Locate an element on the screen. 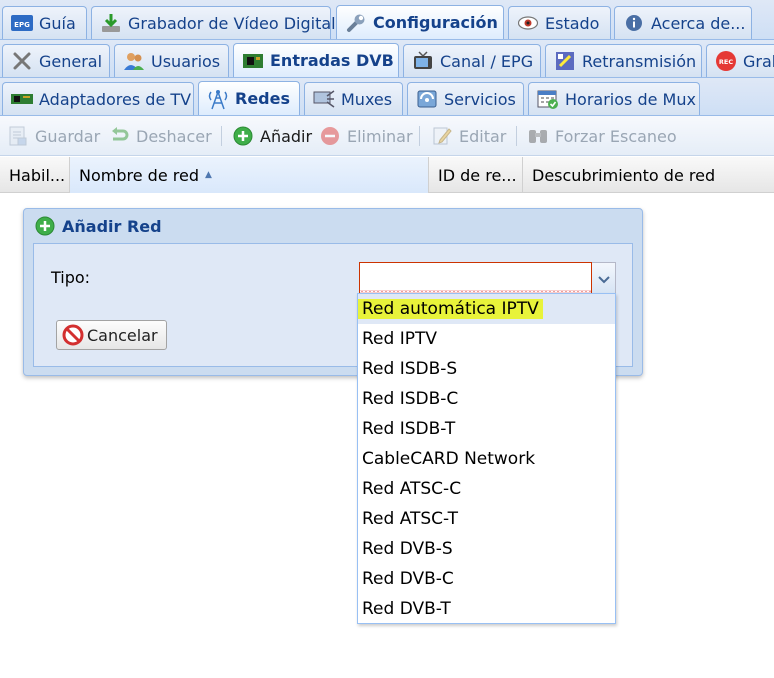 The image size is (774, 678). epg-icon: EPG is located at coordinates (22, 23).